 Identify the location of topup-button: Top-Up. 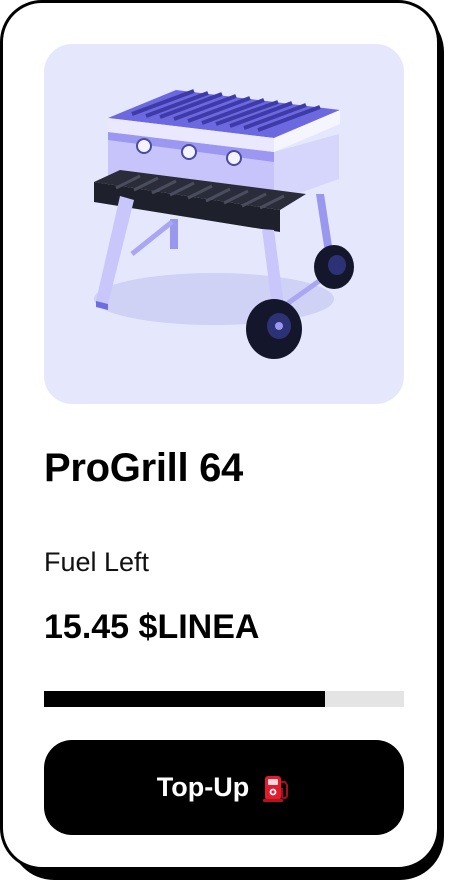
(224, 787).